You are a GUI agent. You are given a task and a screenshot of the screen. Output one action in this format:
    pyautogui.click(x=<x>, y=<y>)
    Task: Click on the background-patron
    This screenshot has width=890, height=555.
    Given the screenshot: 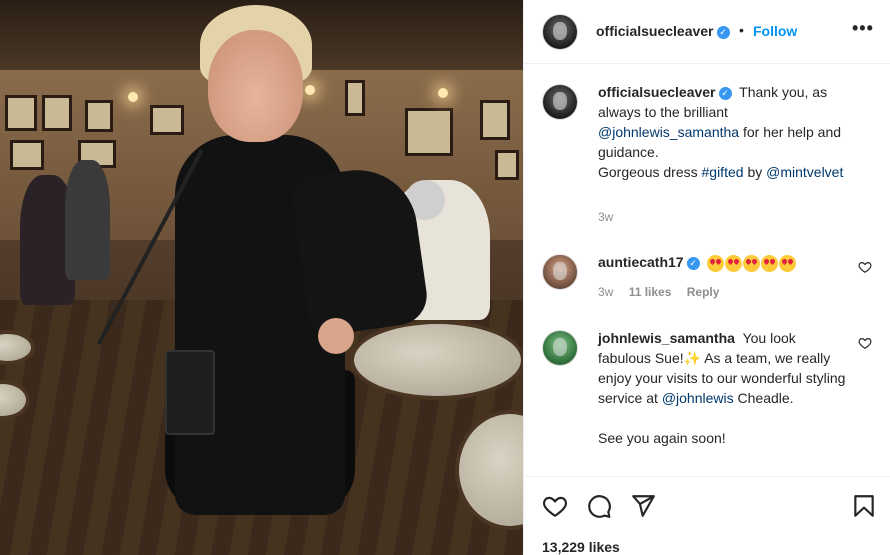 What is the action you would take?
    pyautogui.click(x=87, y=220)
    